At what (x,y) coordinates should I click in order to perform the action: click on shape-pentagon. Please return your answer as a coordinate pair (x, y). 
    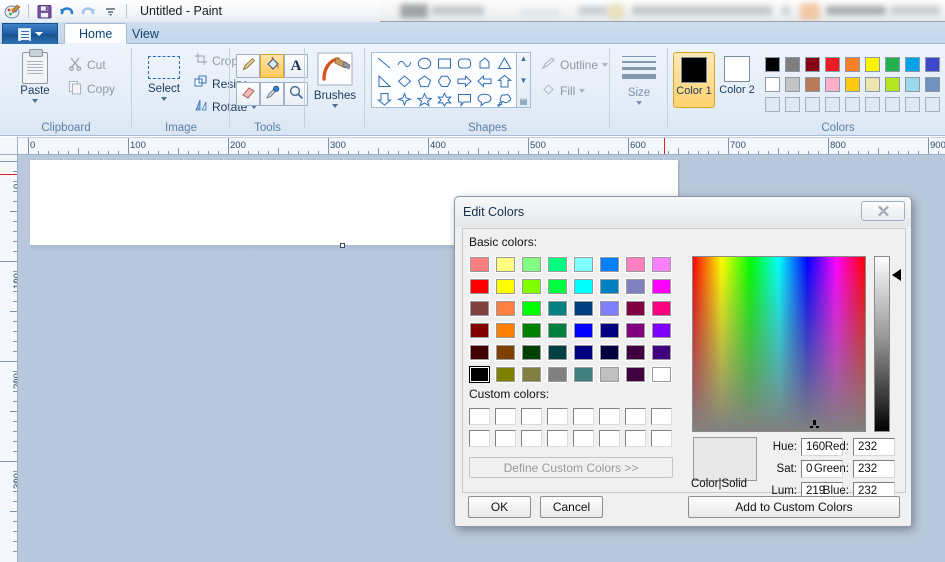
    Looking at the image, I should click on (424, 81).